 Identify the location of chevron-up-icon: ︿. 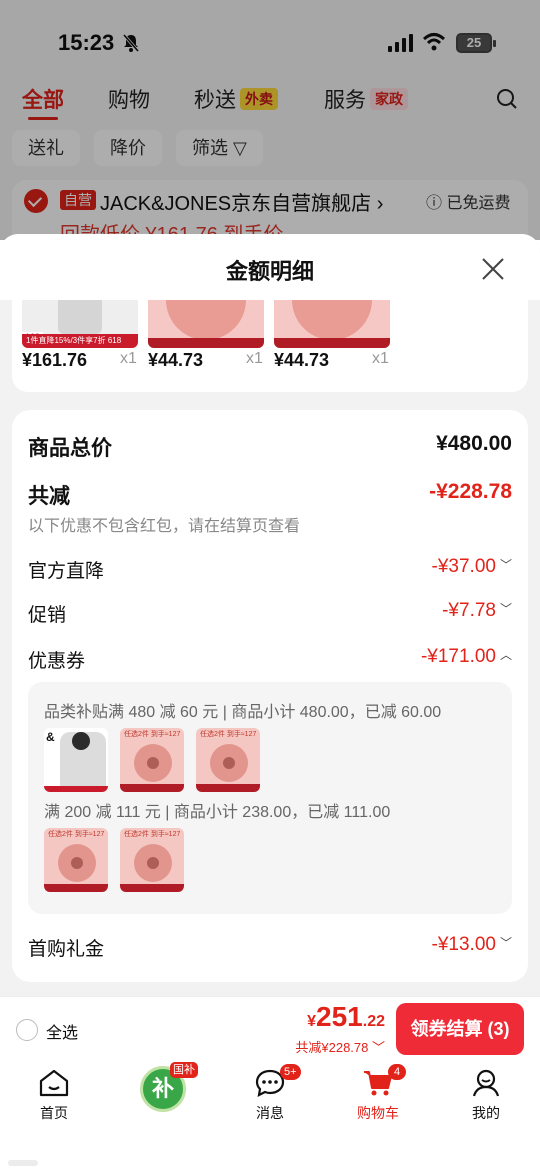
(505, 655).